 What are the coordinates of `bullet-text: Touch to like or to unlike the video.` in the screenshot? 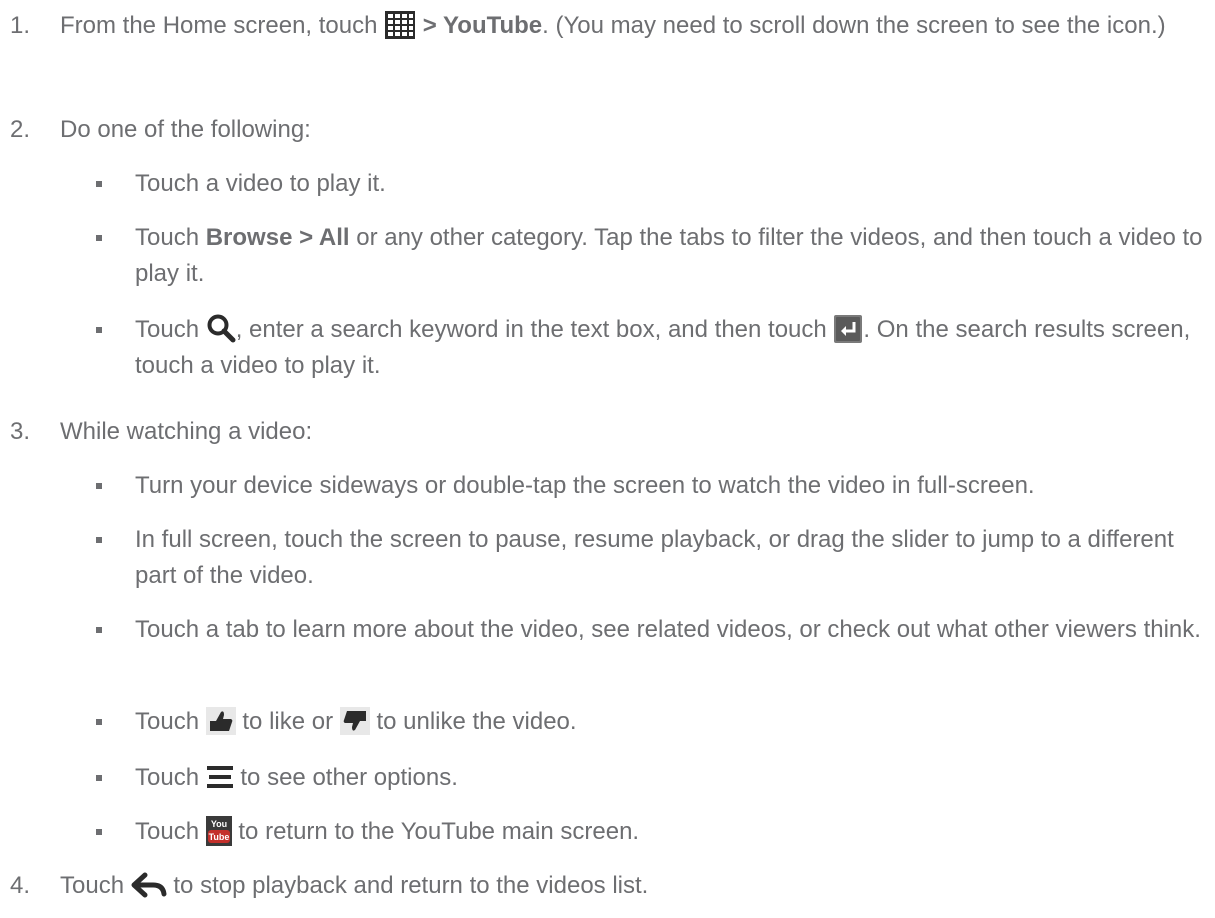 It's located at (670, 722).